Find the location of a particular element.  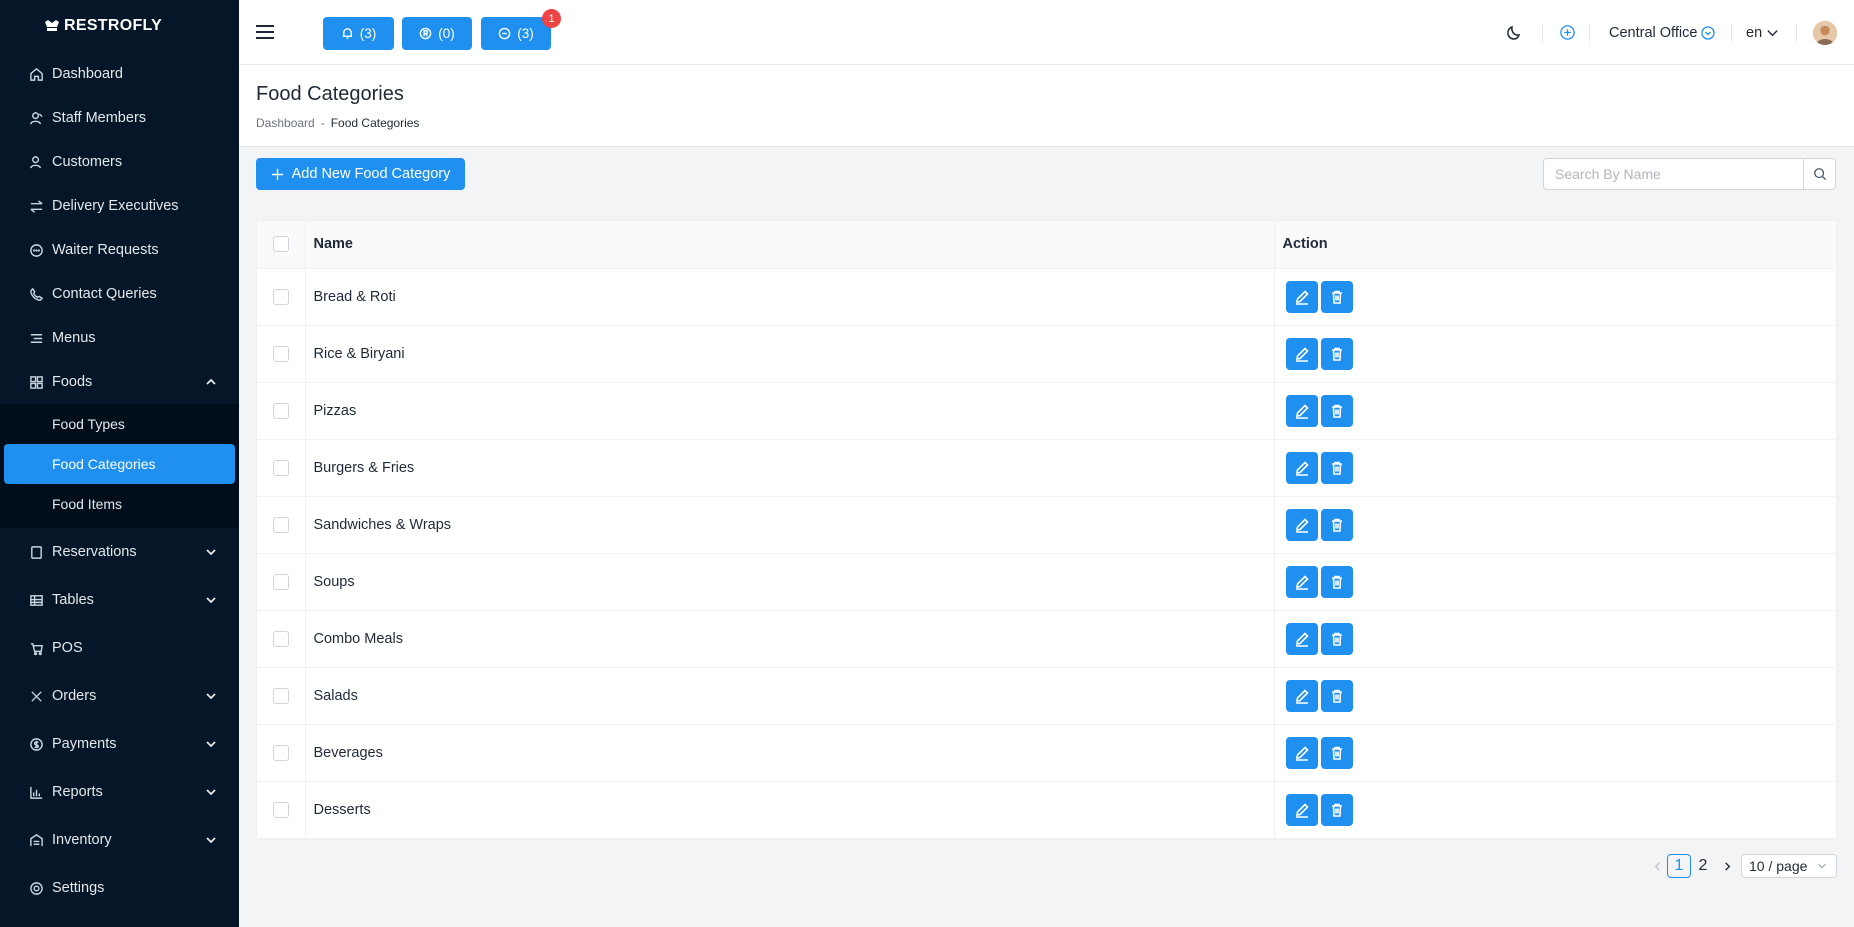

sidebar-subitem-label: Food Types is located at coordinates (88, 424).